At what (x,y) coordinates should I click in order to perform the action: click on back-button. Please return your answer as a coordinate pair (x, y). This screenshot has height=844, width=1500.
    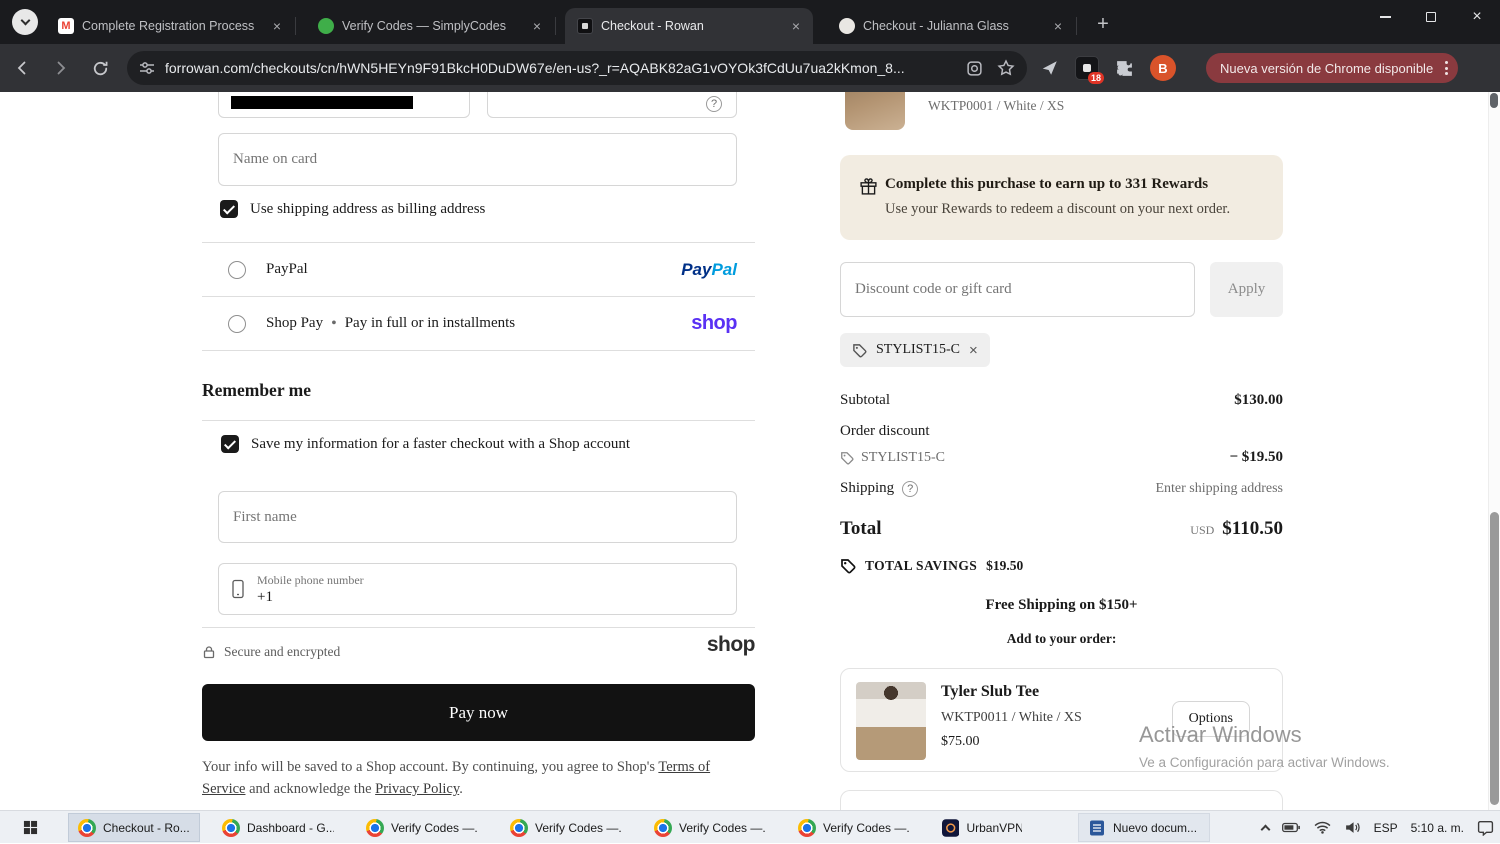
    Looking at the image, I should click on (22, 68).